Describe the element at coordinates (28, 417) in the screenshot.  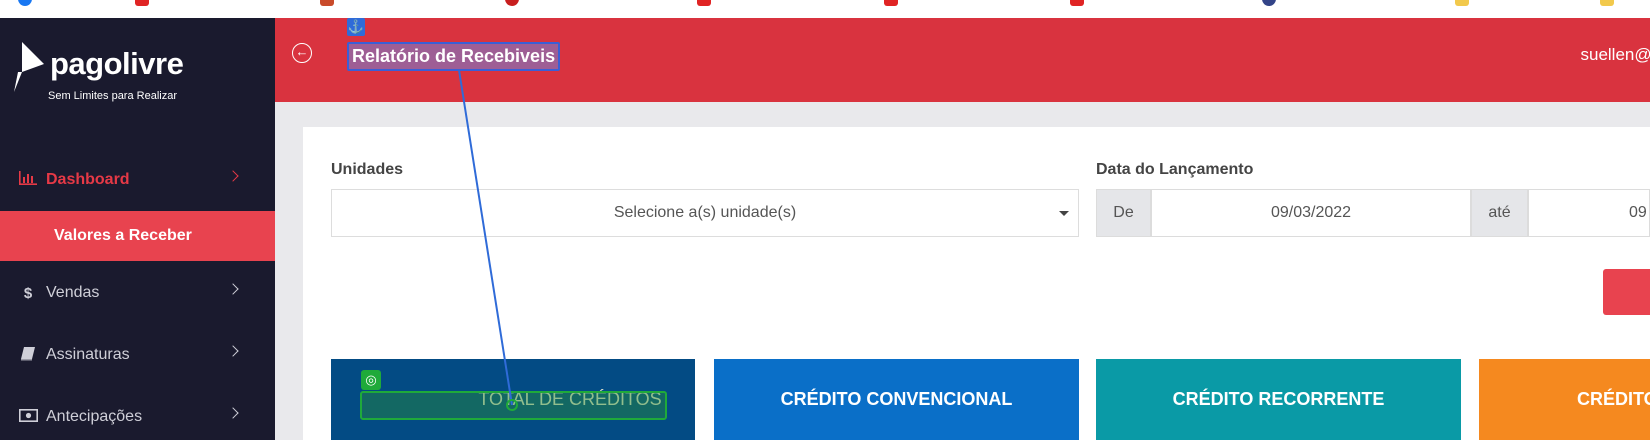
I see `money-bill-icon` at that location.